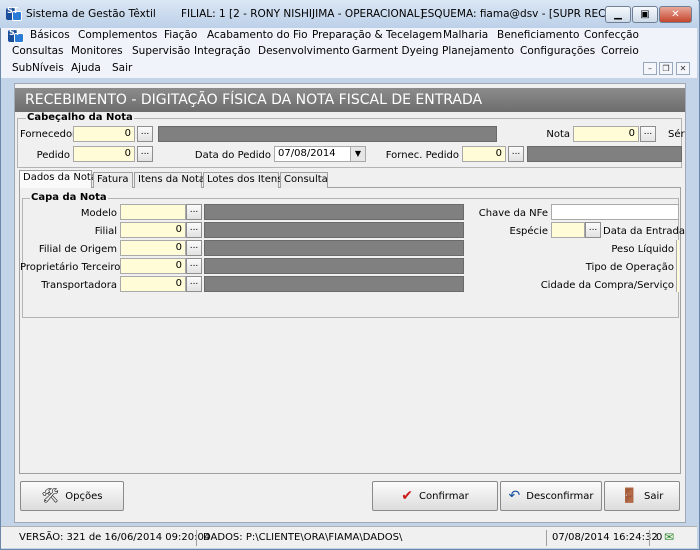 The width and height of the screenshot is (700, 550). What do you see at coordinates (115, 537) in the screenshot?
I see `version-info: VERSÃO: 321 de 16/06/2014 09:20:04` at bounding box center [115, 537].